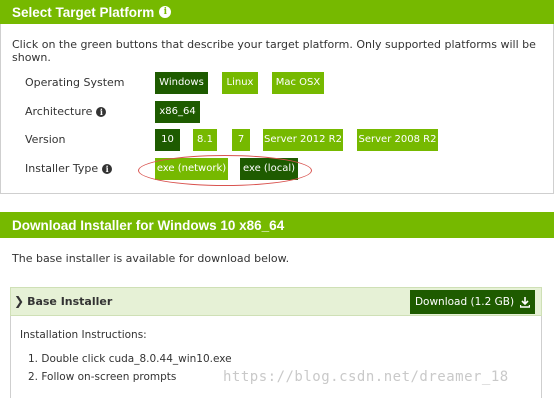 This screenshot has width=554, height=398. Describe the element at coordinates (69, 168) in the screenshot. I see `installer-type-label: Installer Type i` at that location.